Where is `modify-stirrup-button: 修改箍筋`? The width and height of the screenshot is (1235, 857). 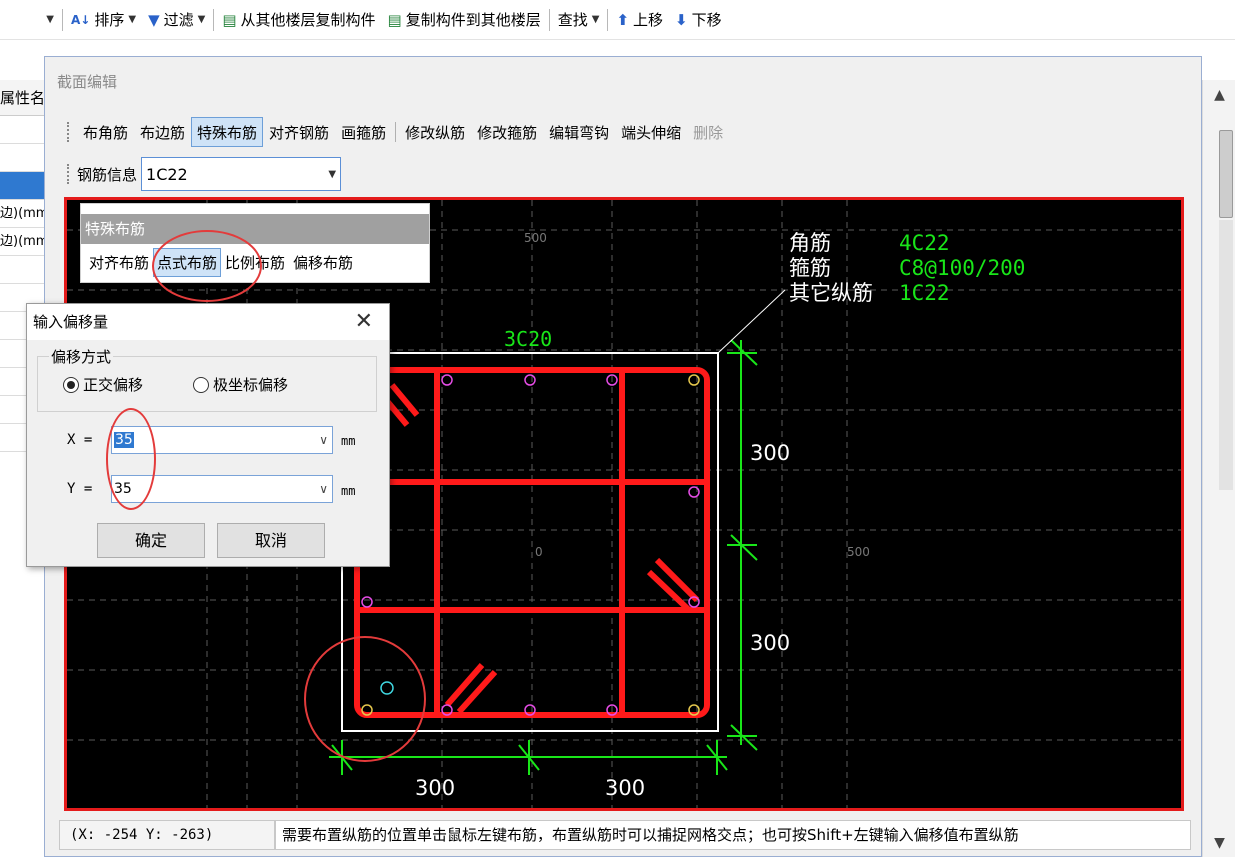 modify-stirrup-button: 修改箍筋 is located at coordinates (507, 132).